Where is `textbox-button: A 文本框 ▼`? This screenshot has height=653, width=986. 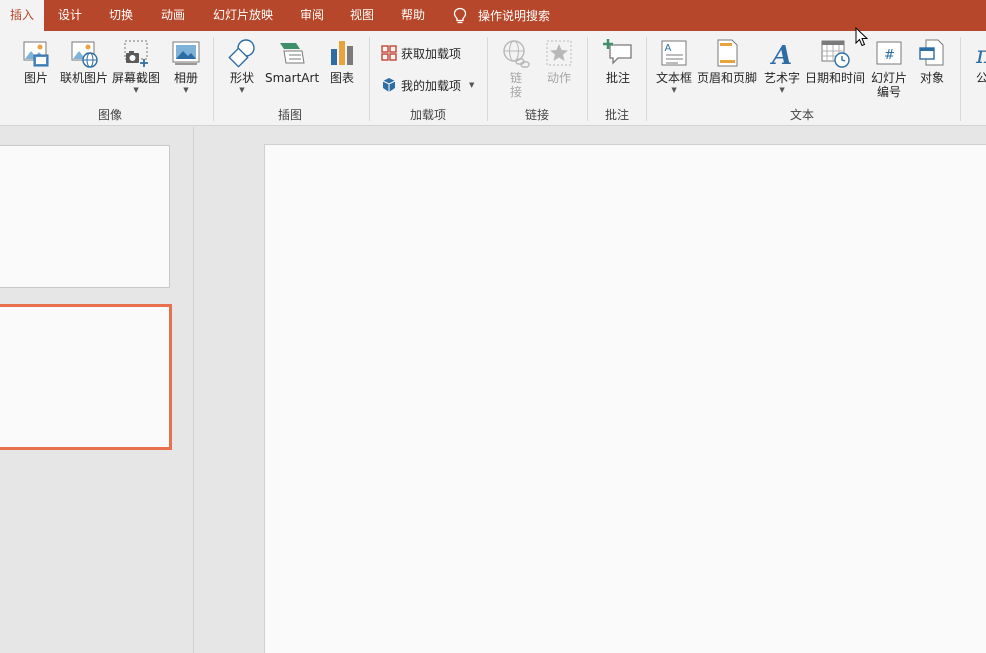
textbox-button: A 文本框 ▼ is located at coordinates (674, 65).